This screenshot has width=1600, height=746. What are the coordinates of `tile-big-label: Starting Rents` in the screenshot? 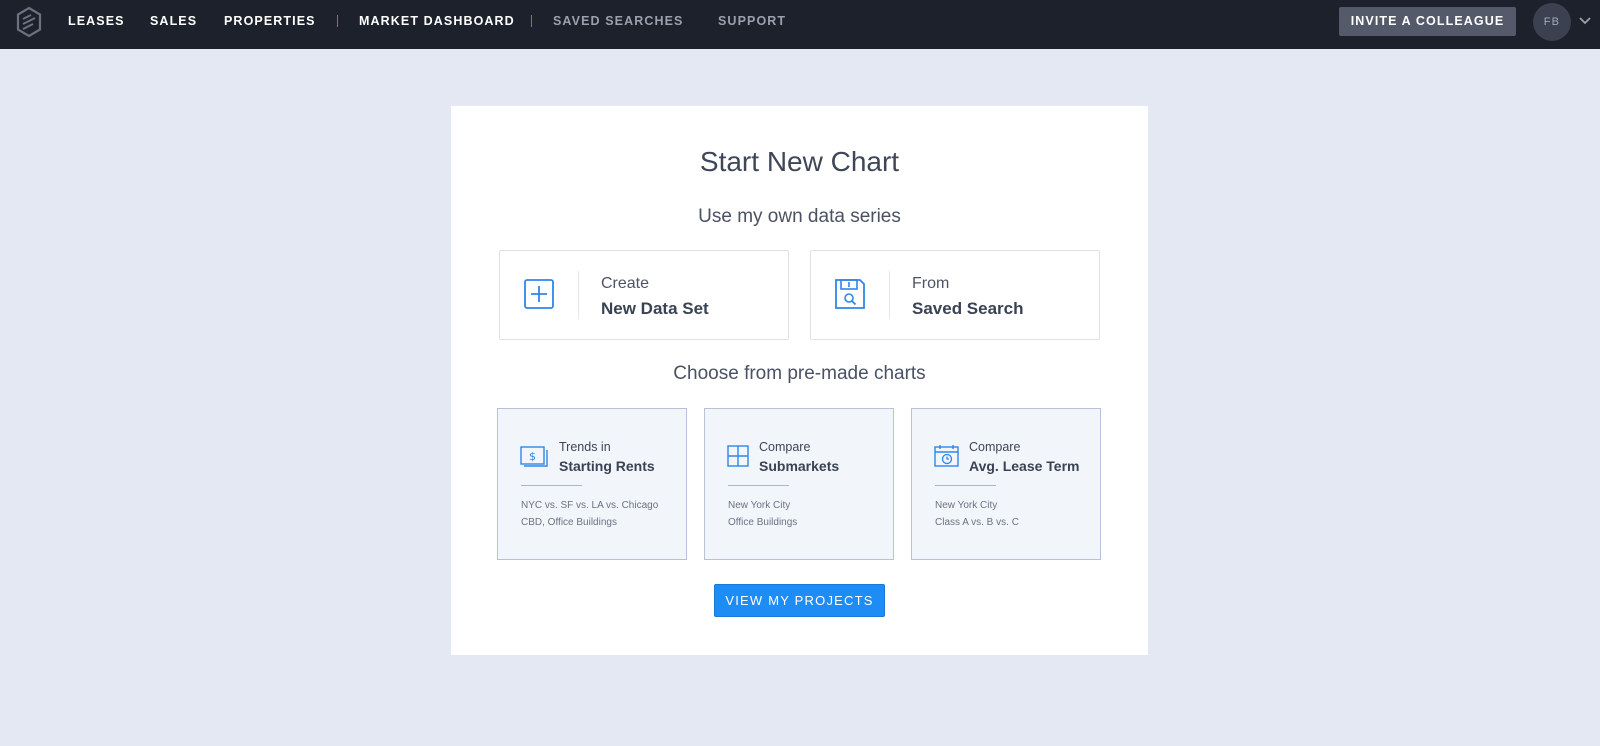 It's located at (607, 466).